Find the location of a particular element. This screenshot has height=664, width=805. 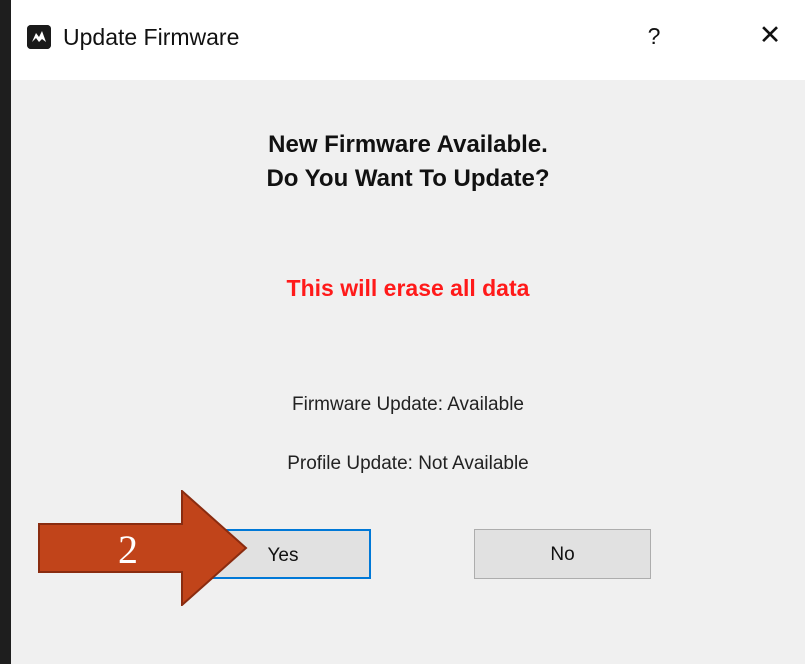

message-line-1: New Firmware Available. is located at coordinates (408, 144).